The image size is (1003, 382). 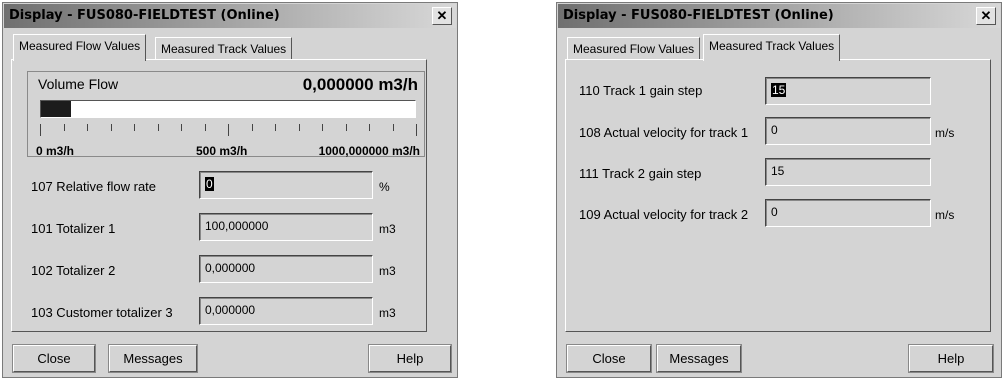 I want to click on totalizer-1-unit: m3, so click(x=387, y=229).